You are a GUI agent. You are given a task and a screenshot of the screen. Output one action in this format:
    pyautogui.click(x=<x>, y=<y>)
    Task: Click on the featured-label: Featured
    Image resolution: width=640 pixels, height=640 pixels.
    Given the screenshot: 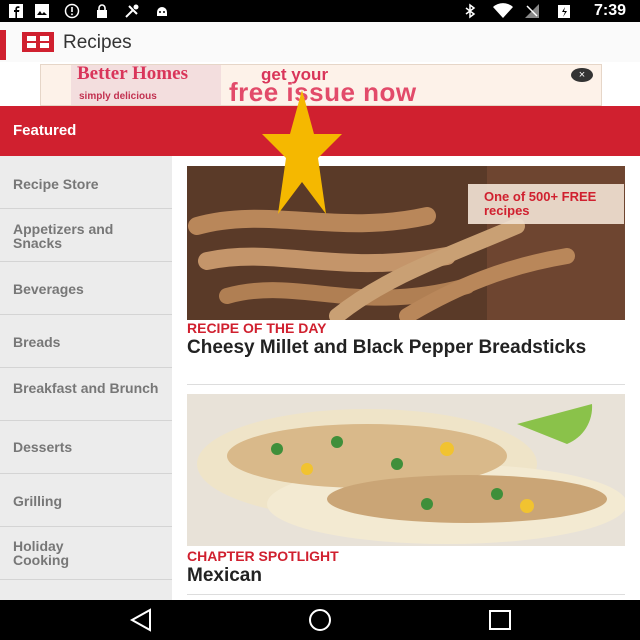 What is the action you would take?
    pyautogui.click(x=45, y=130)
    